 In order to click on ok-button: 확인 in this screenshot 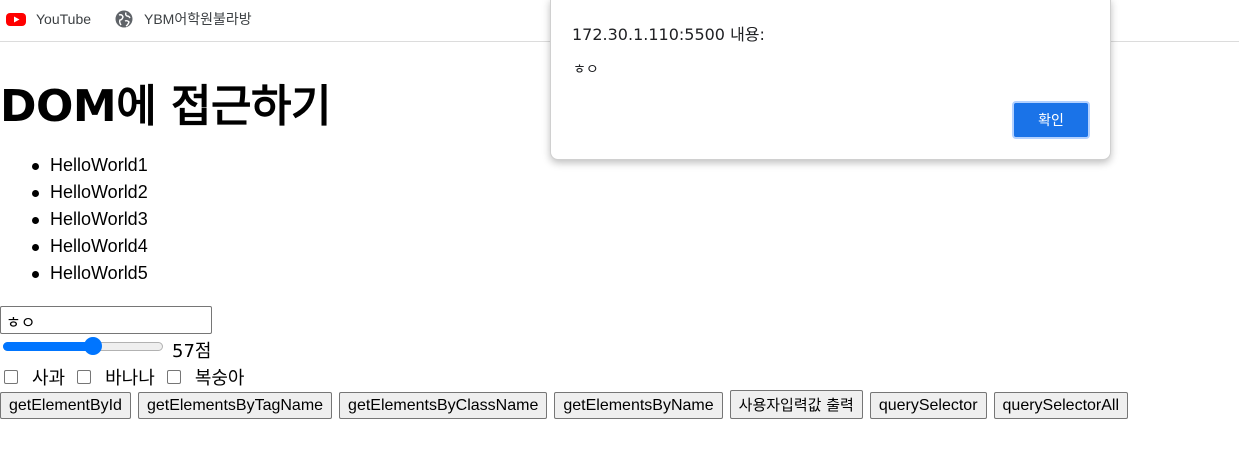, I will do `click(1051, 120)`.